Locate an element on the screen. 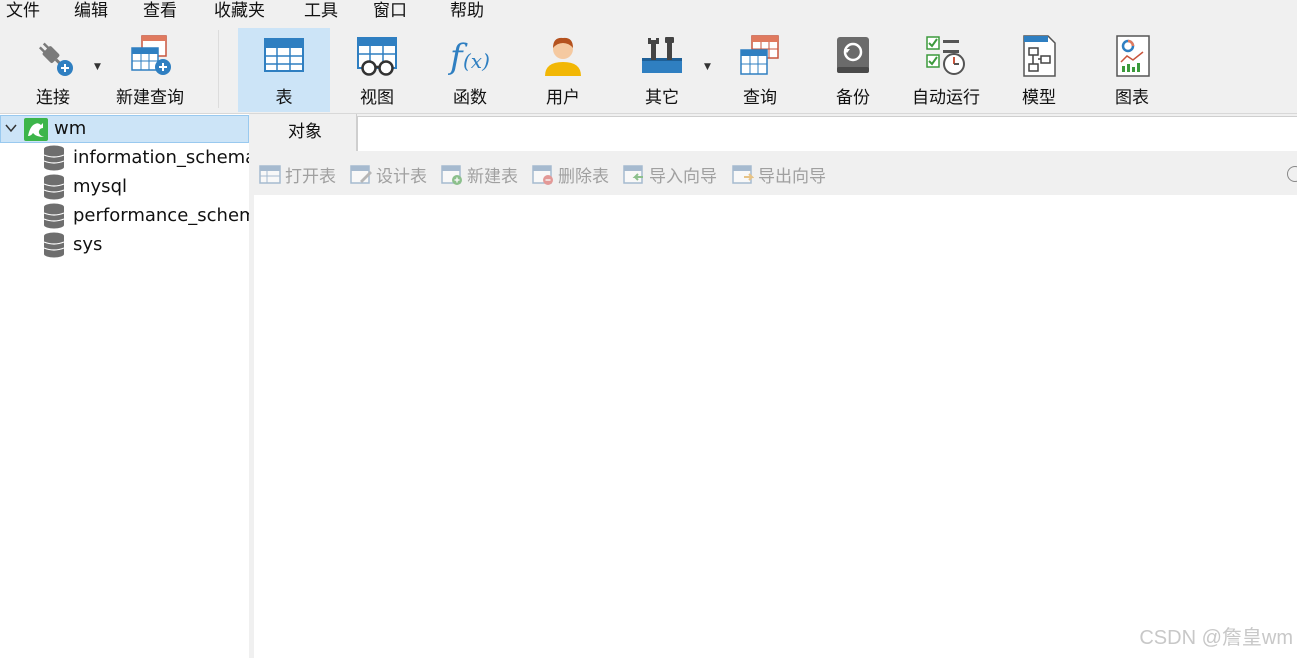  design-table-button: 设计表 is located at coordinates (388, 174).